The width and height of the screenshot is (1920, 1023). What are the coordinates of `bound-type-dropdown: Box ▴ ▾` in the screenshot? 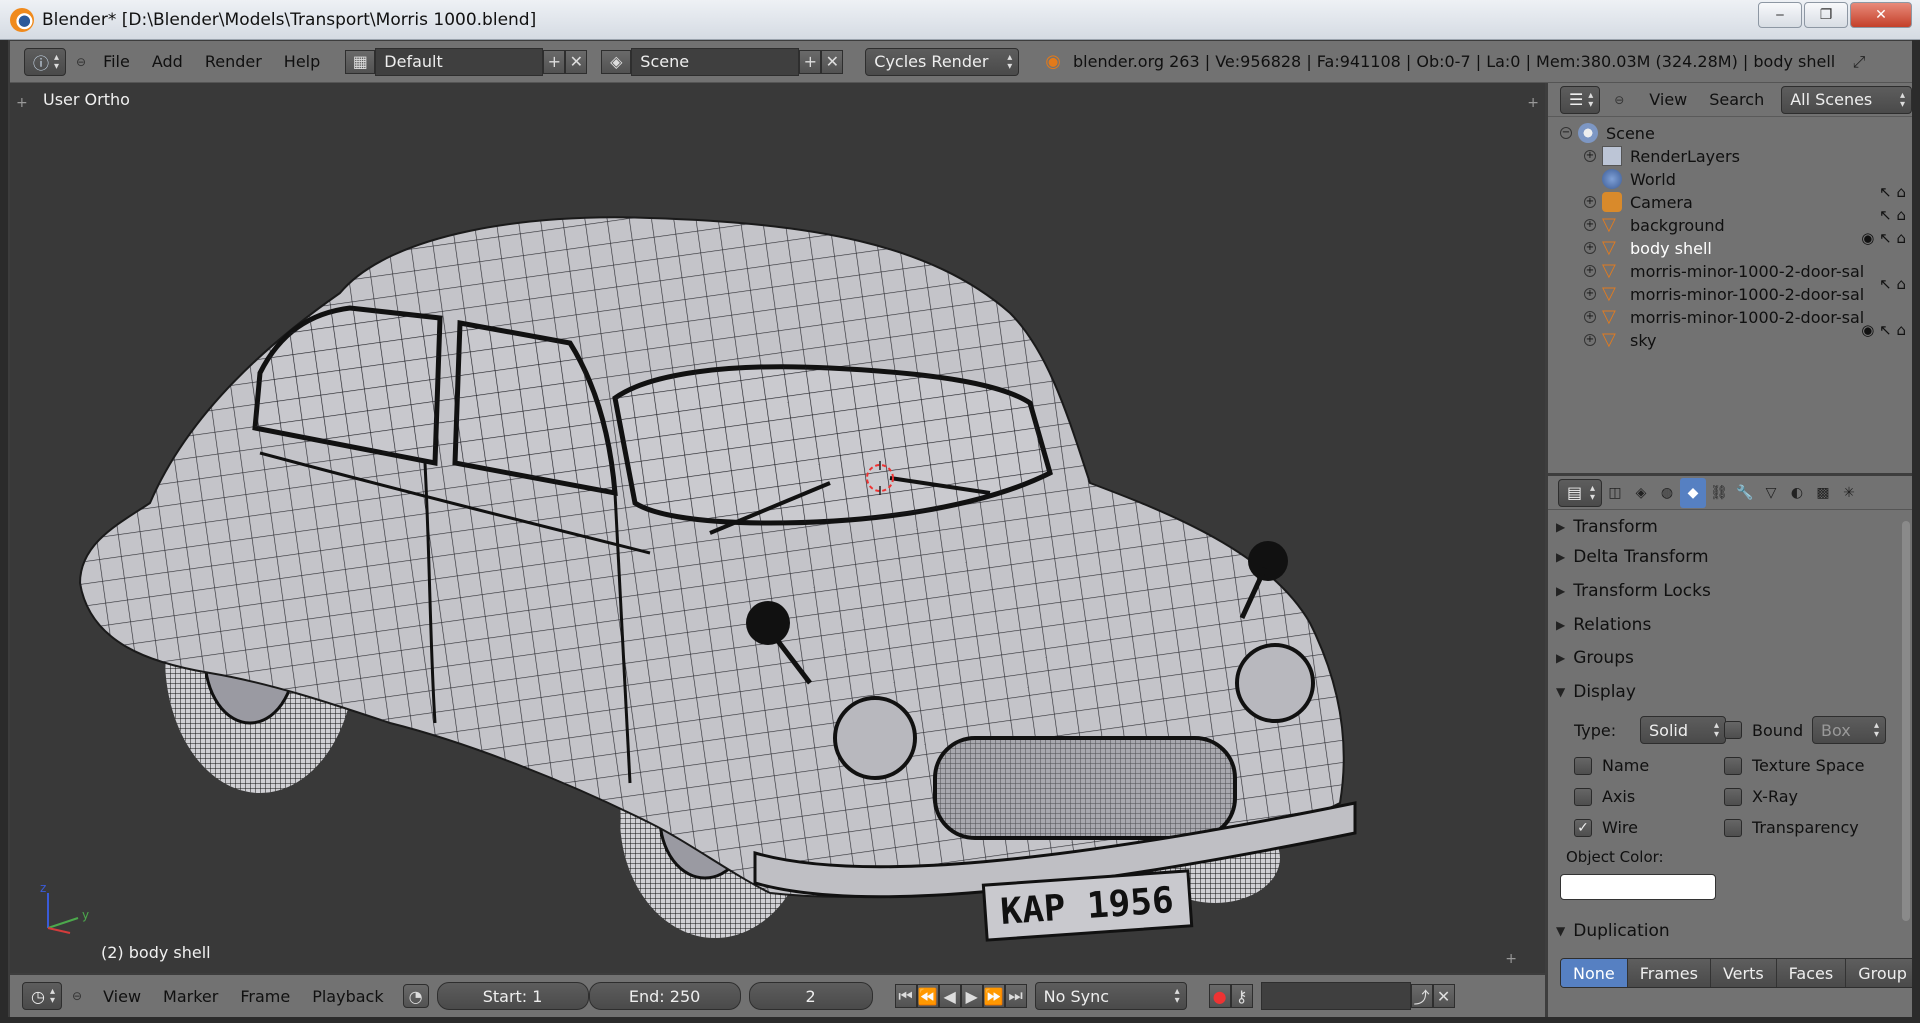 It's located at (1849, 730).